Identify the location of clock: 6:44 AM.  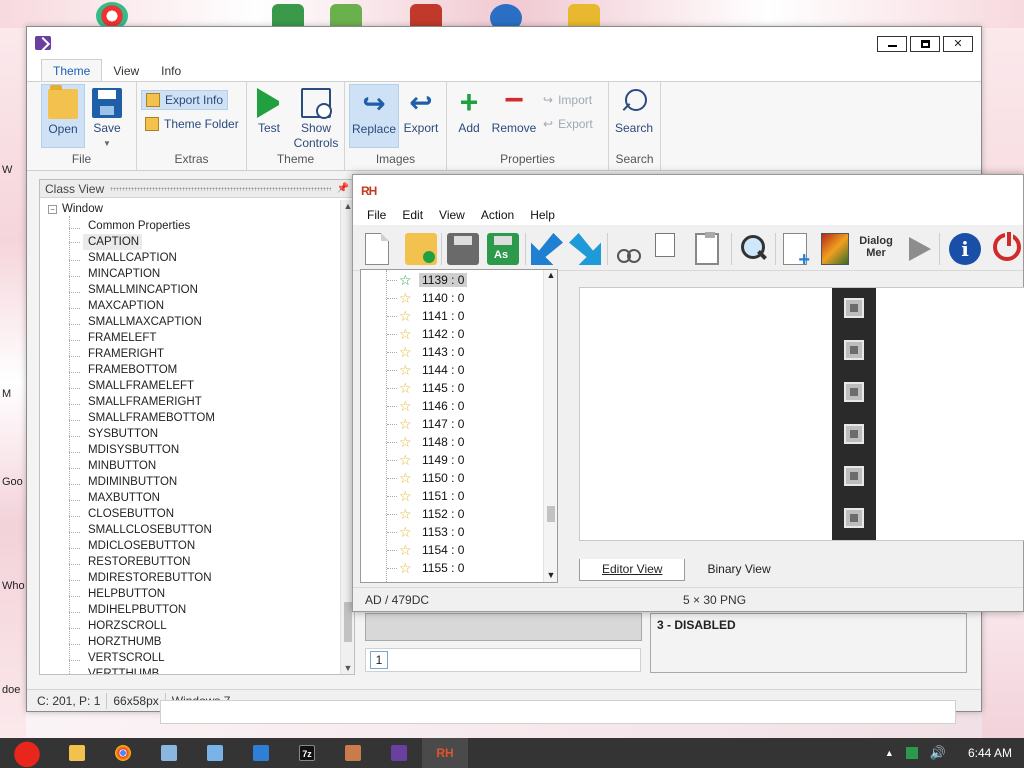
(990, 753).